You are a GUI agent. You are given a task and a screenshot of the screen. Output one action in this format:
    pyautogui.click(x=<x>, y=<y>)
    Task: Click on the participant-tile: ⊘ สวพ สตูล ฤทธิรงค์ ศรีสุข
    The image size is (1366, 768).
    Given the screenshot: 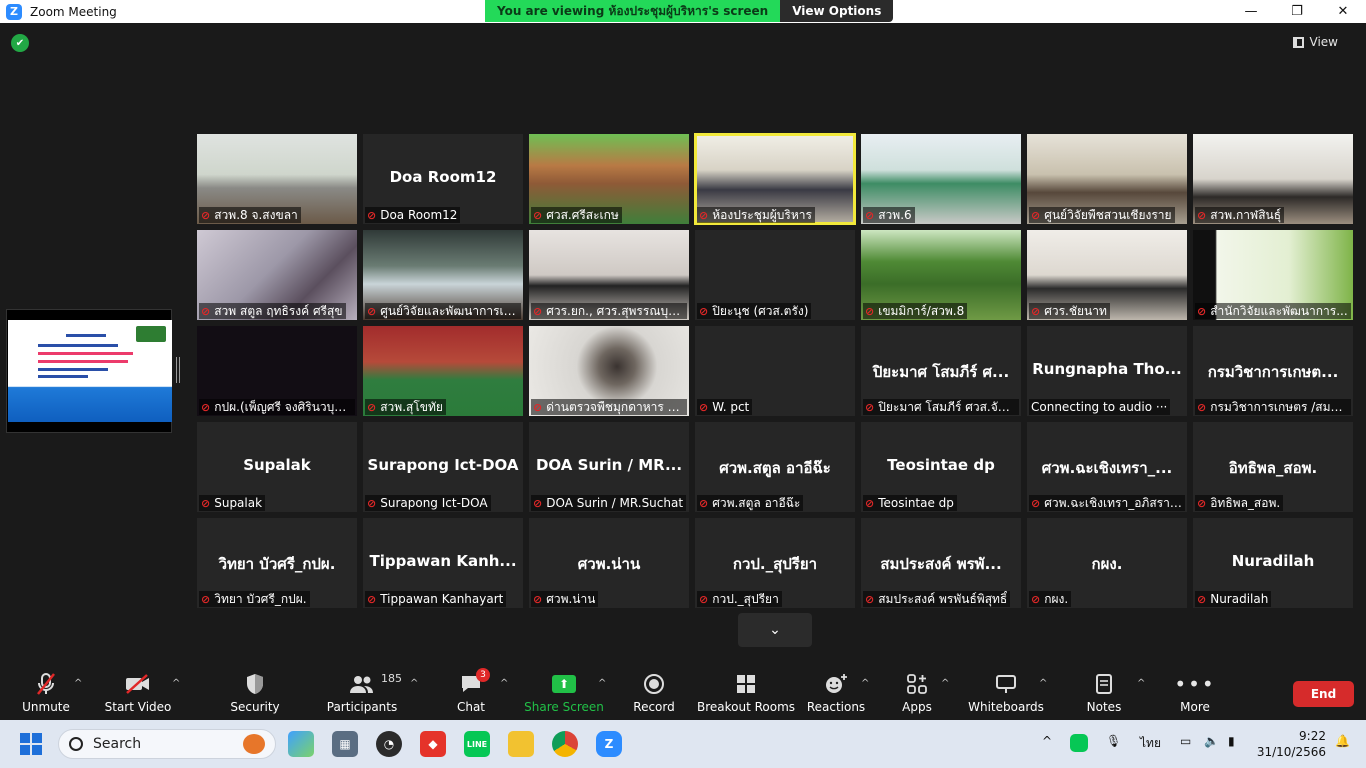 What is the action you would take?
    pyautogui.click(x=277, y=275)
    